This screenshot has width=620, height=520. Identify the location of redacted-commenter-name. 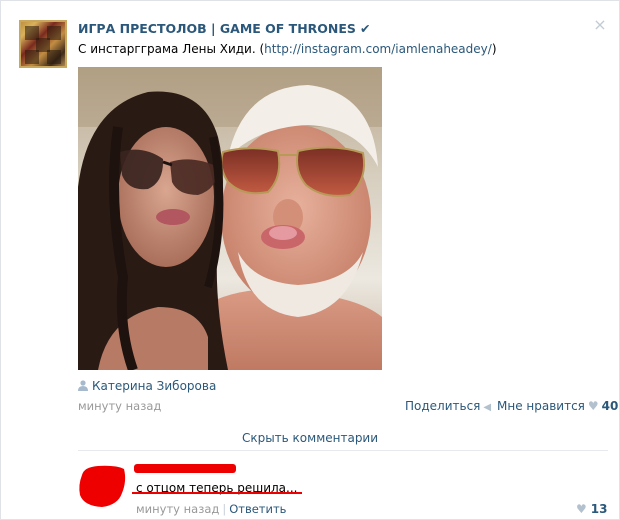
(185, 468).